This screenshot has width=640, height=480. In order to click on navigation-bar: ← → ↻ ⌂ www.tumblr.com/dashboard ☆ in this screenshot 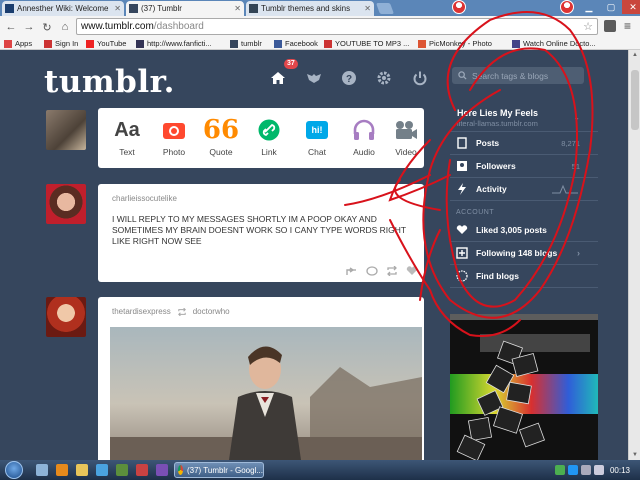, I will do `click(320, 27)`.